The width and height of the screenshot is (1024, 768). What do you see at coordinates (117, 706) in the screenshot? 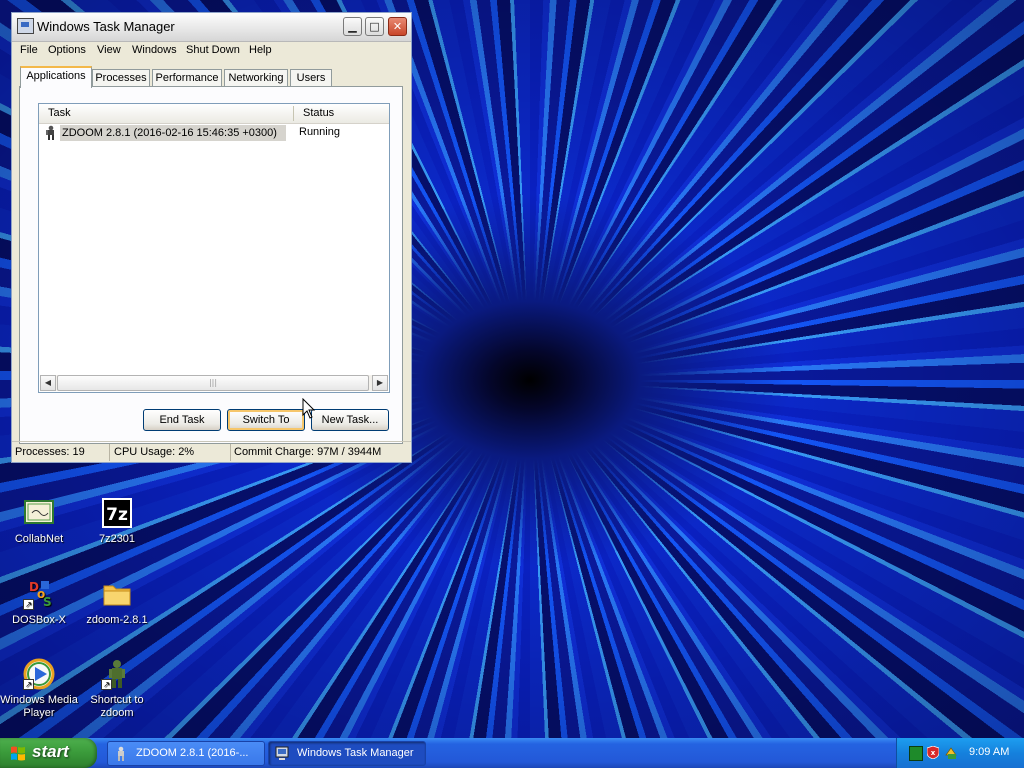
I see `desktop-icon-label: Shortcut to zdoom` at bounding box center [117, 706].